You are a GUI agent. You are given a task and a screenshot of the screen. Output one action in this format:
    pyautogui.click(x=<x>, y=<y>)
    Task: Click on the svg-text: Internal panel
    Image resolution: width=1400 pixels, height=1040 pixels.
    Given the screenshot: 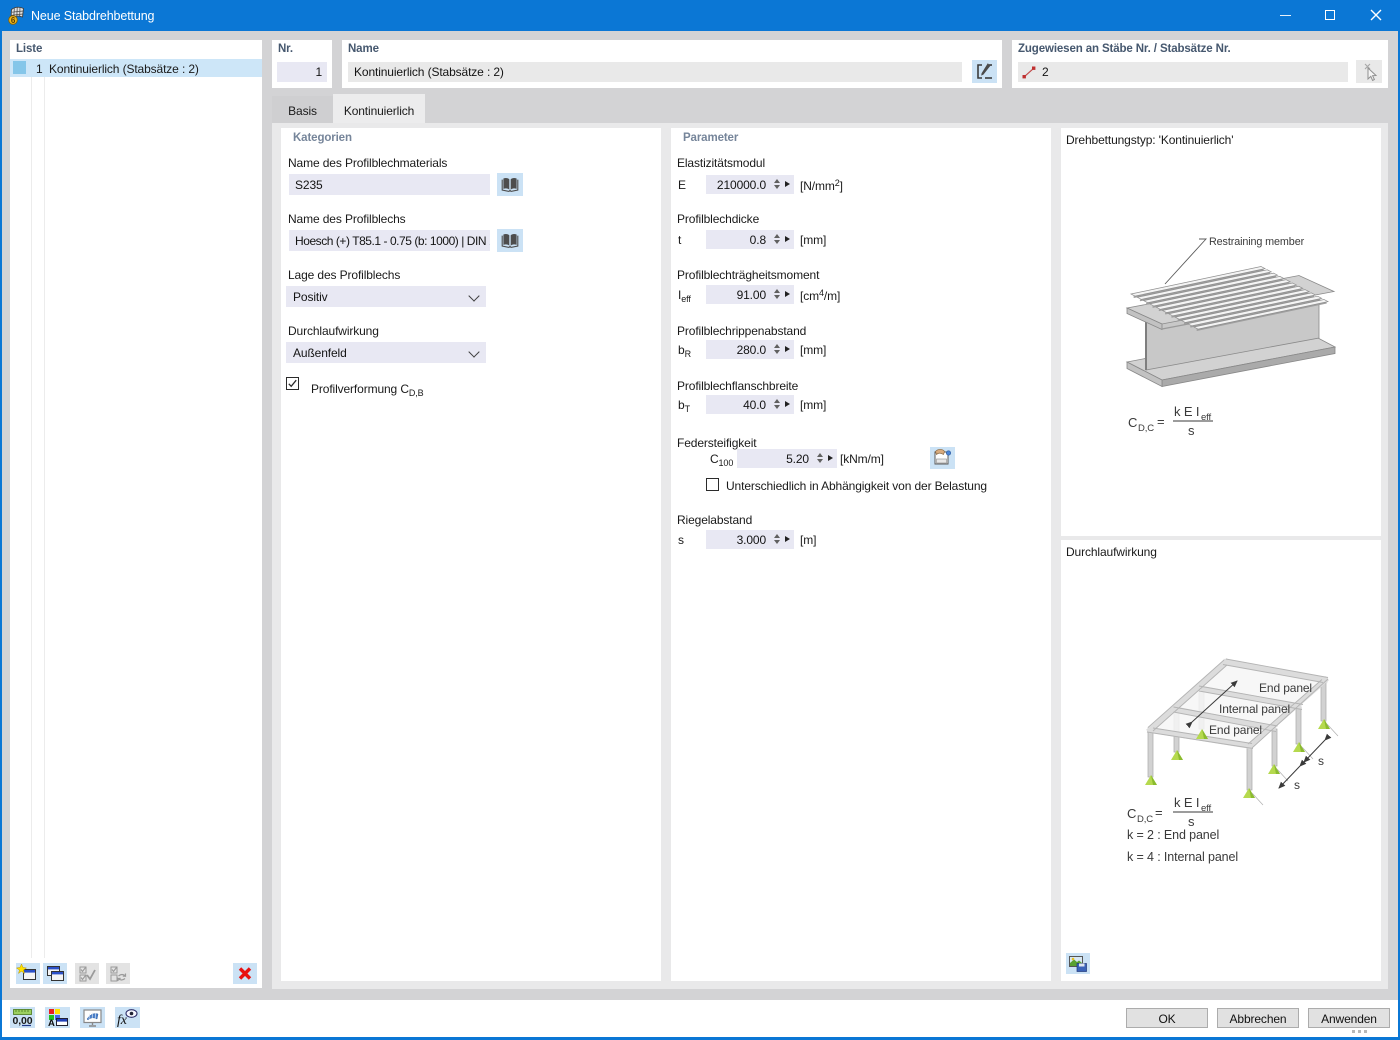 What is the action you would take?
    pyautogui.click(x=1254, y=709)
    